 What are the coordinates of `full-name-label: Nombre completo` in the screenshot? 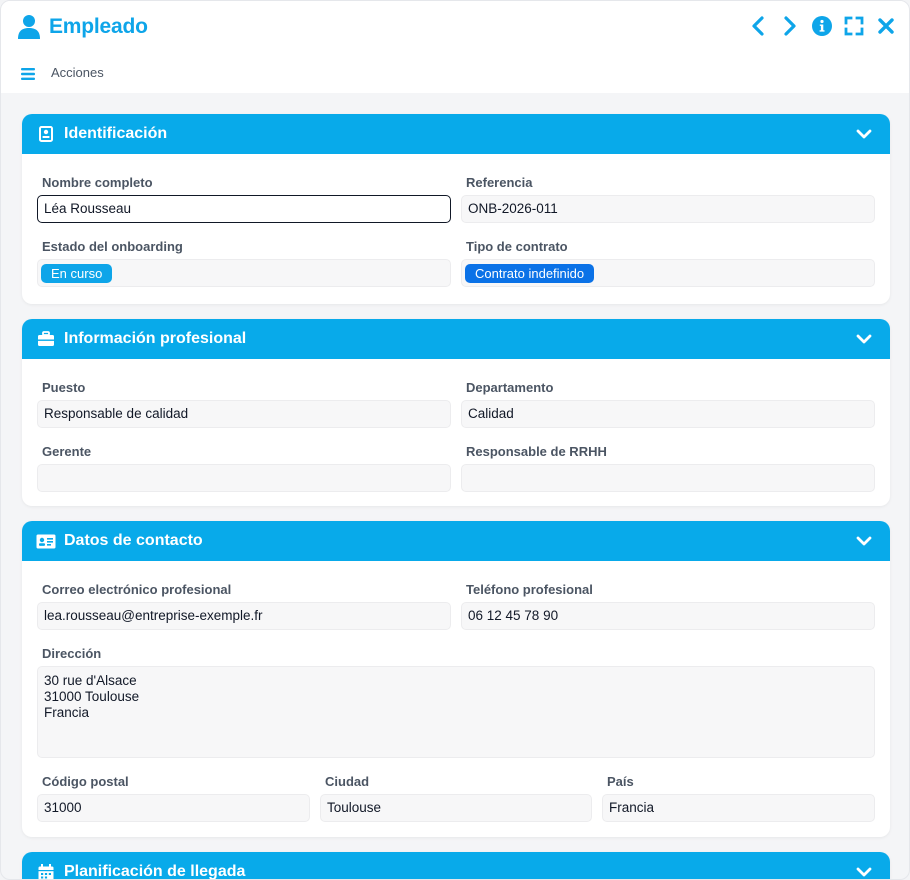 It's located at (97, 182).